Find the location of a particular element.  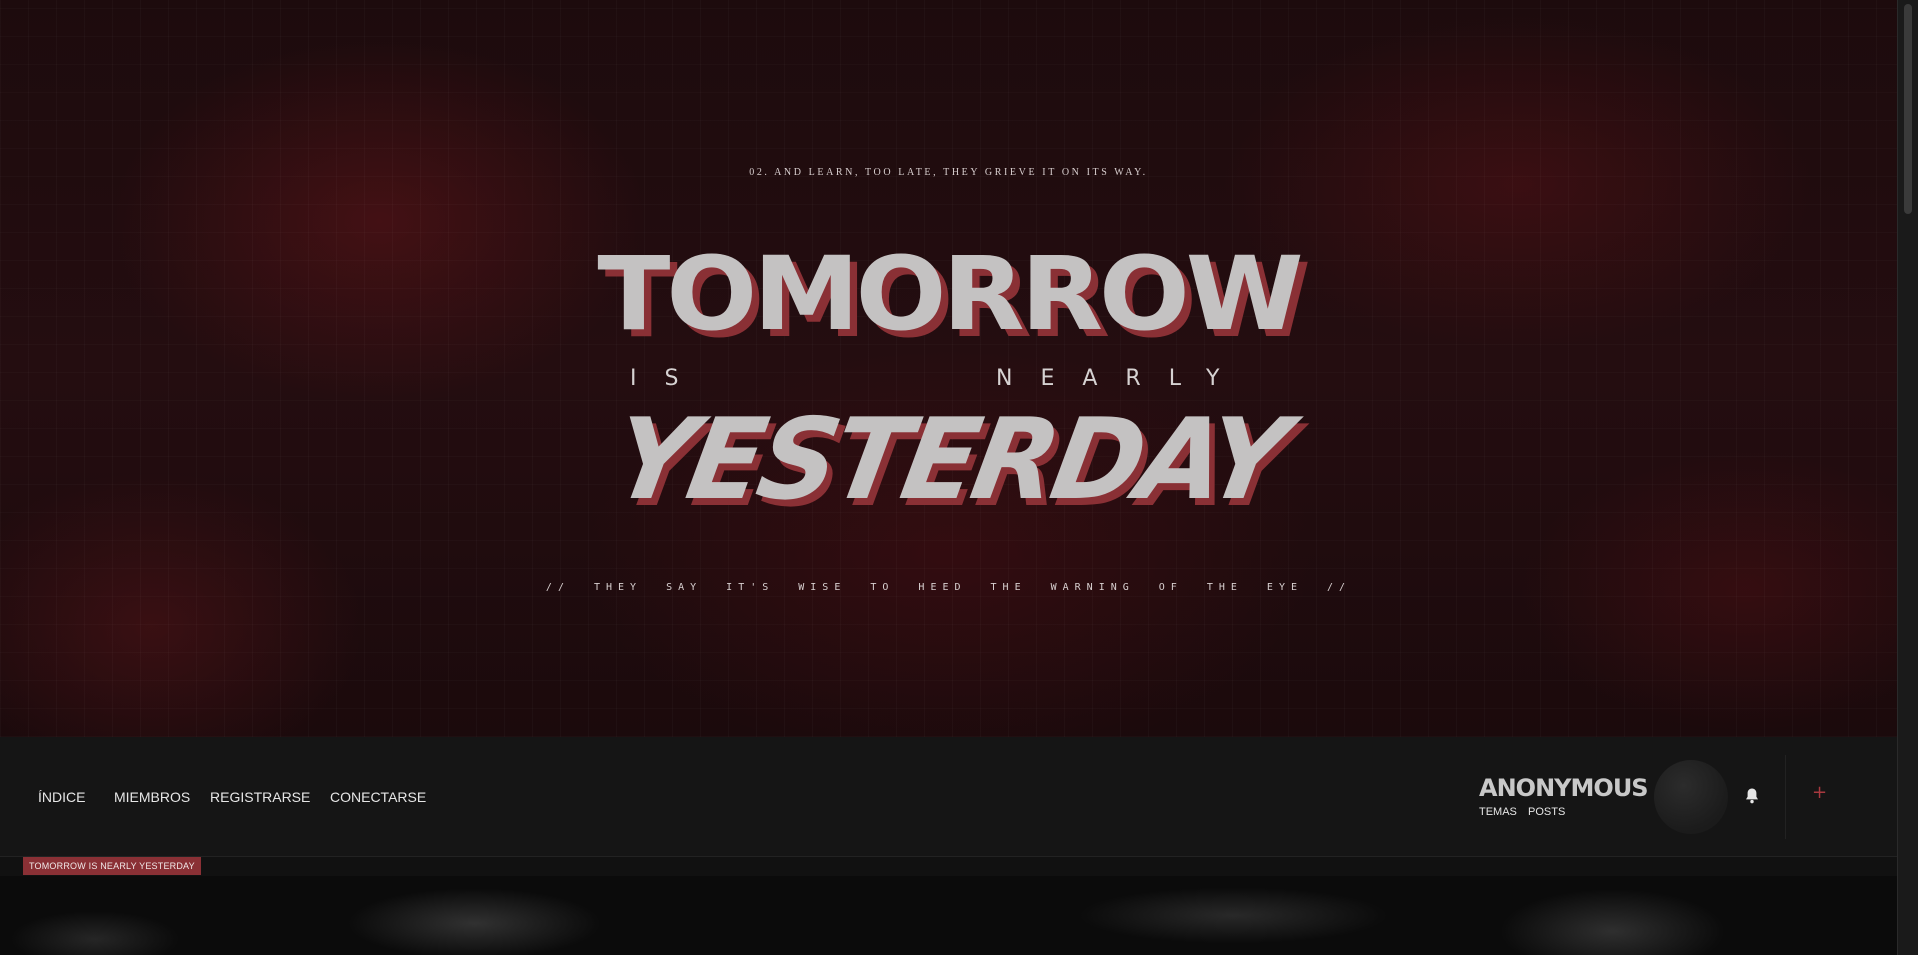

nav-item-conectarse: CONECTARSE is located at coordinates (378, 797).